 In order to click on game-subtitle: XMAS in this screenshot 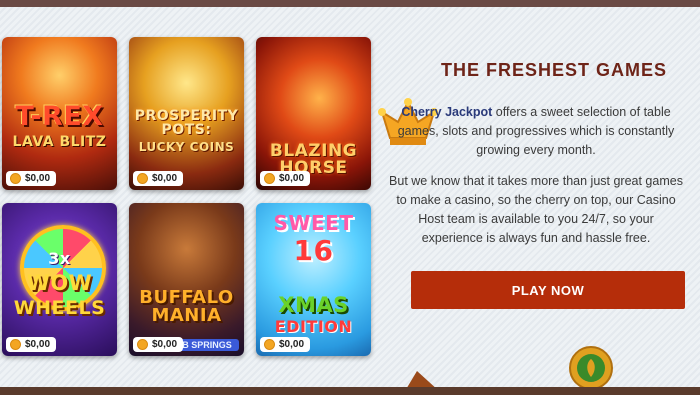, I will do `click(313, 305)`.